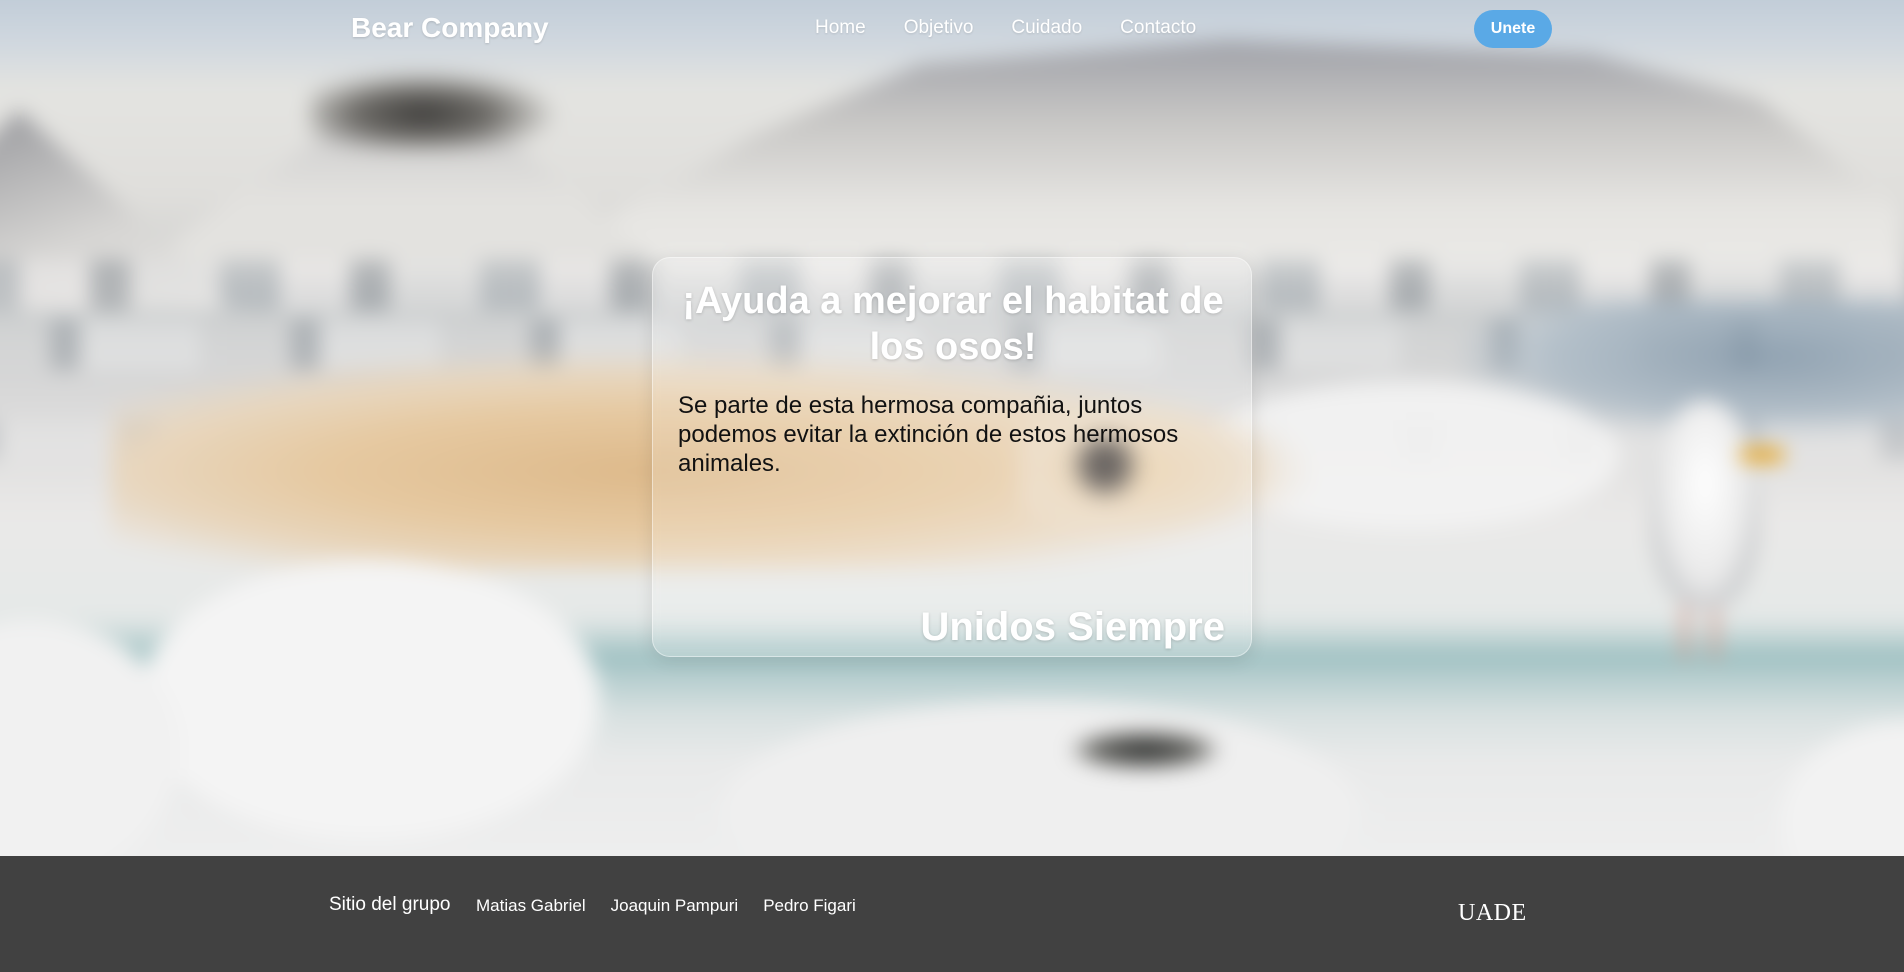  What do you see at coordinates (1492, 913) in the screenshot?
I see `uade-logo: UADE` at bounding box center [1492, 913].